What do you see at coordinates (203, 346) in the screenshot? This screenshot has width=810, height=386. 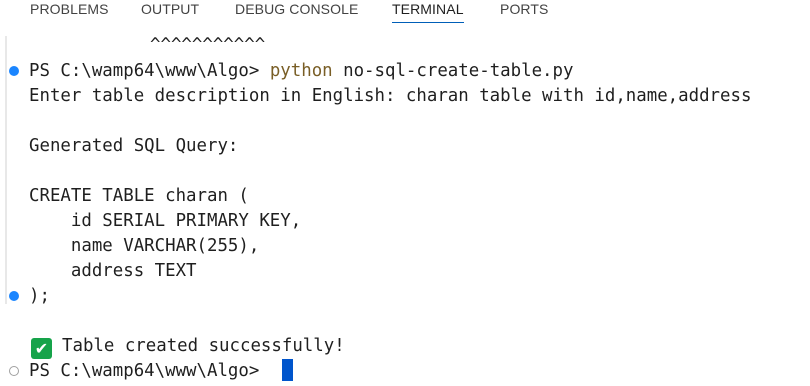 I see `success-text: Table created successfully!` at bounding box center [203, 346].